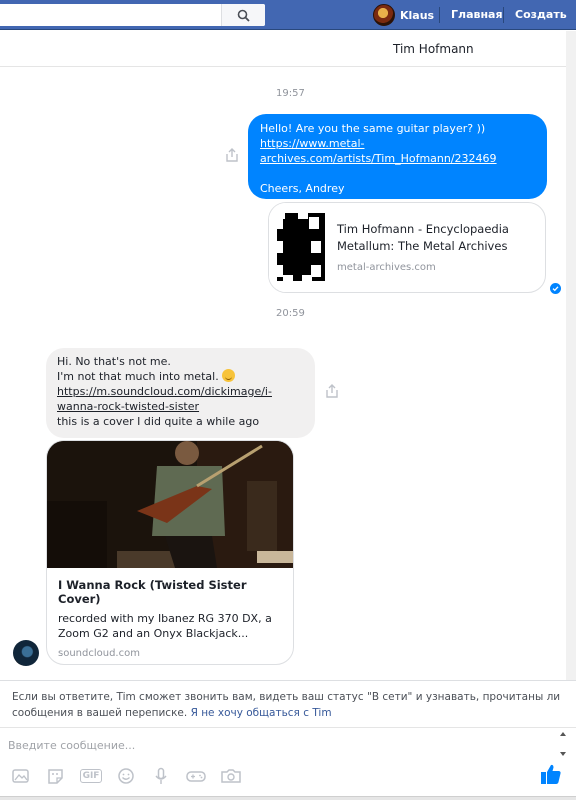  I want to click on sticker-button, so click(56, 776).